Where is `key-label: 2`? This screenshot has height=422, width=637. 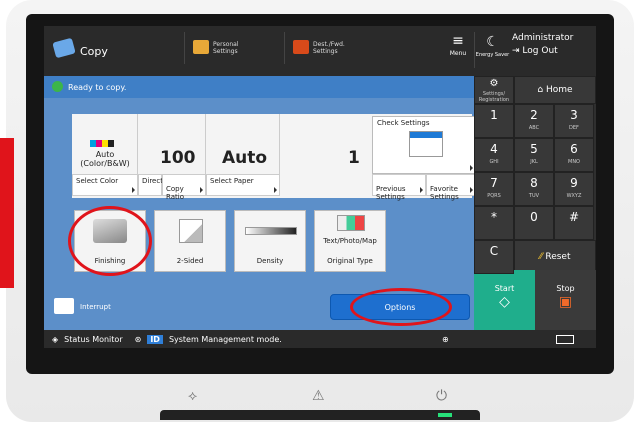
key-label: 2 is located at coordinates (534, 115).